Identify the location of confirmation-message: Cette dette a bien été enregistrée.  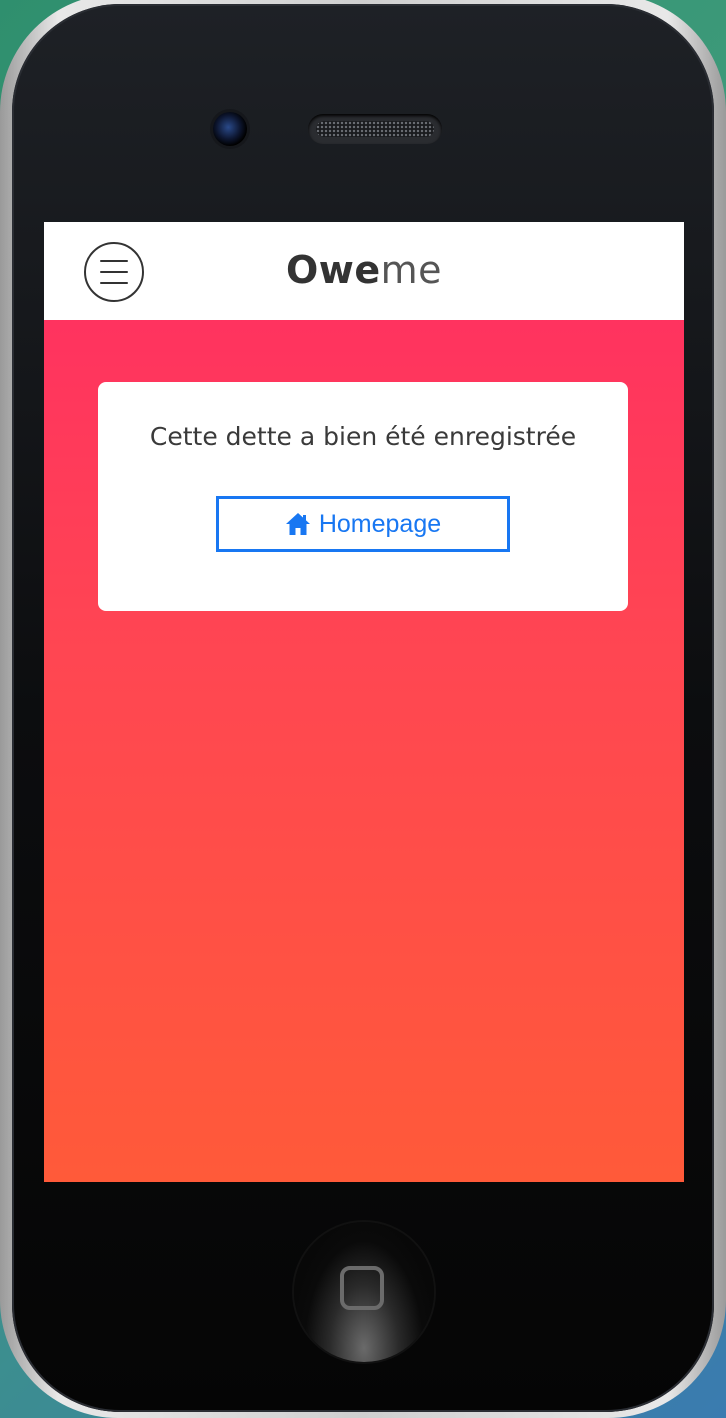
(363, 436).